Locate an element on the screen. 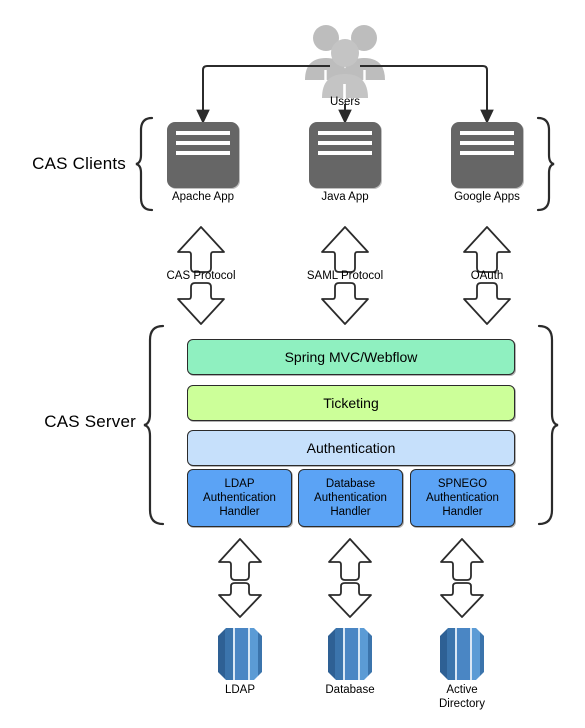 This screenshot has width=585, height=728. store-label-active-directory-line2: Directory is located at coordinates (461, 704).